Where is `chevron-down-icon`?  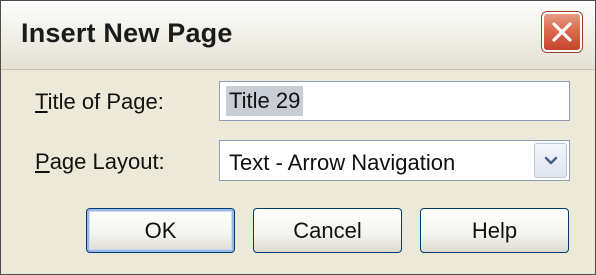 chevron-down-icon is located at coordinates (551, 160).